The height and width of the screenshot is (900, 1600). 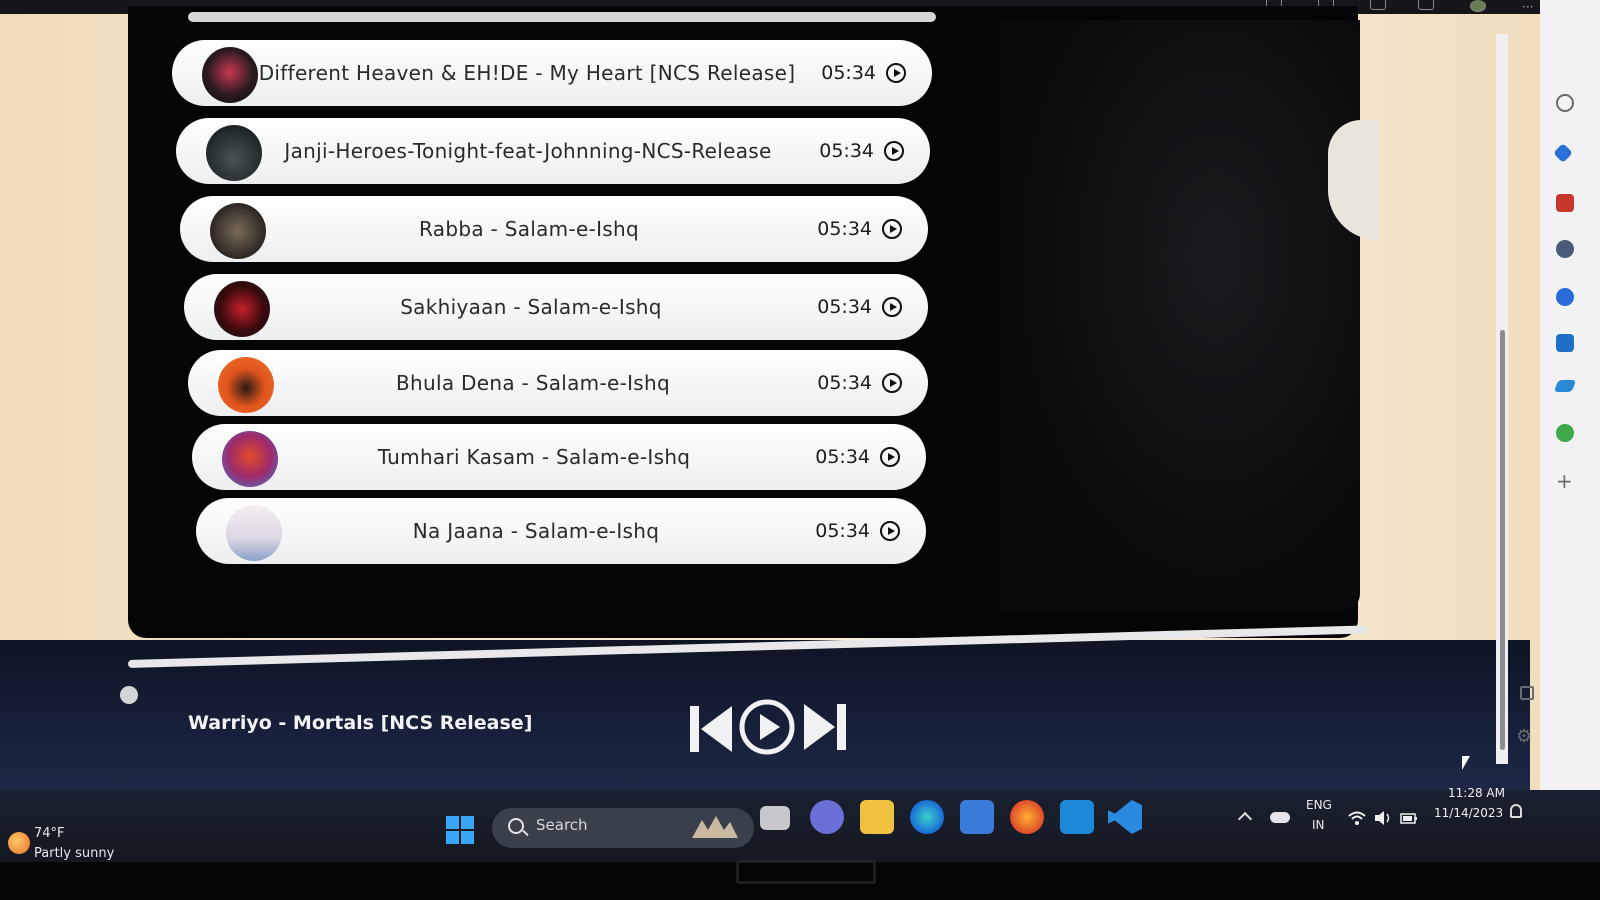 I want to click on tree-icon, so click(x=1565, y=433).